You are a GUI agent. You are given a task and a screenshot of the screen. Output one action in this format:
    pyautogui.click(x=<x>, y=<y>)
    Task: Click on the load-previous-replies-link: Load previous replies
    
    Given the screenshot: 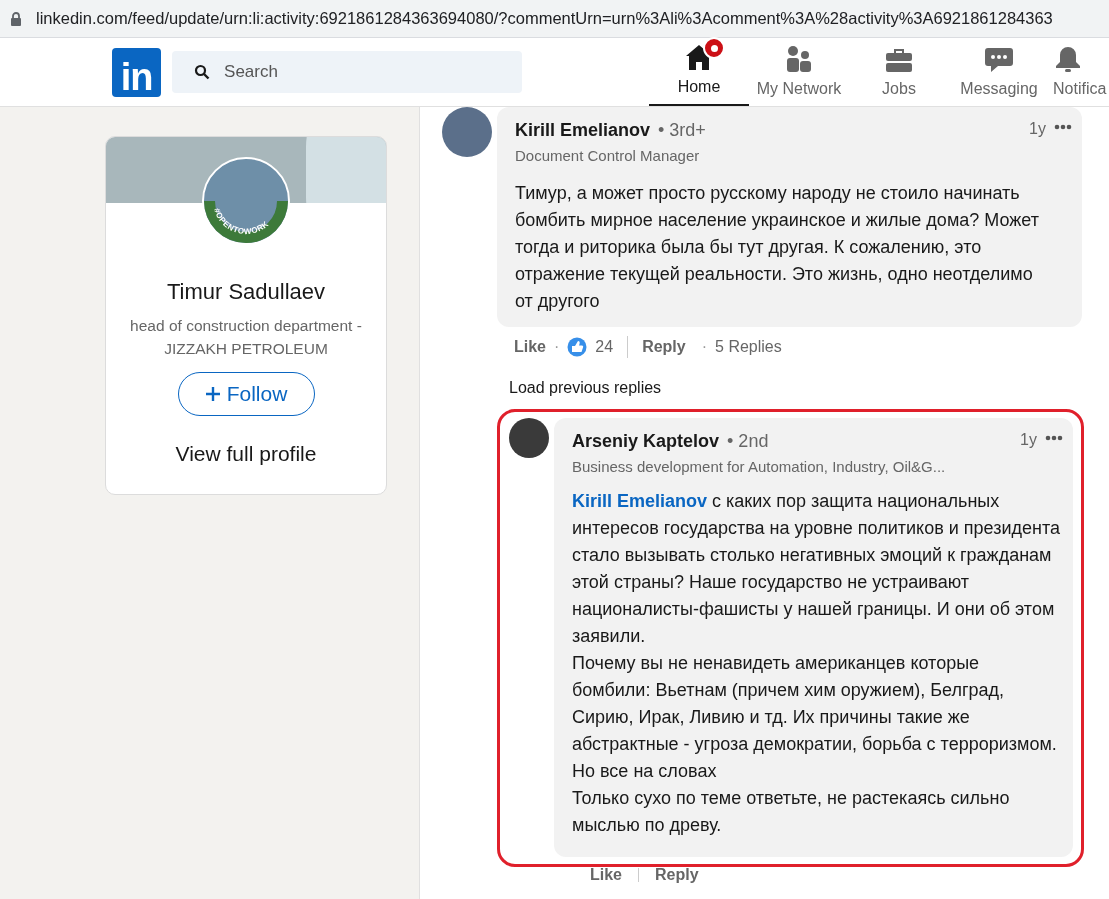 What is the action you would take?
    pyautogui.click(x=809, y=387)
    